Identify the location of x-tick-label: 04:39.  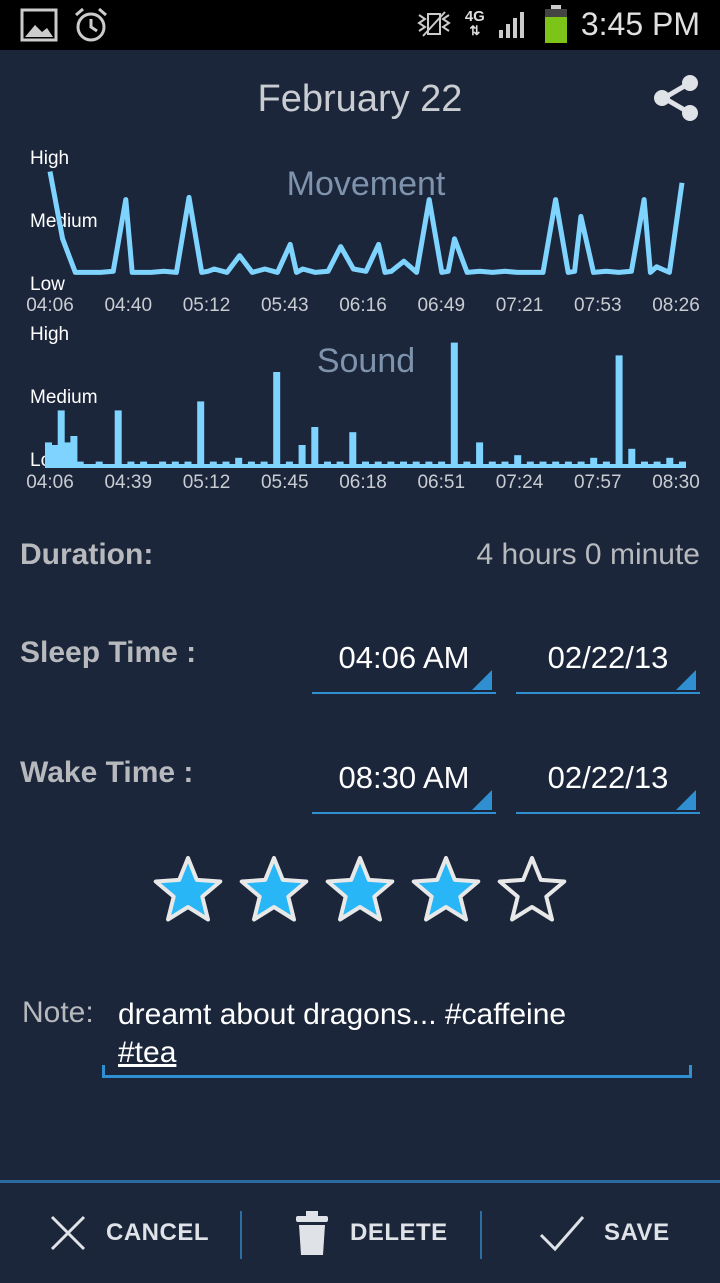
(128, 482).